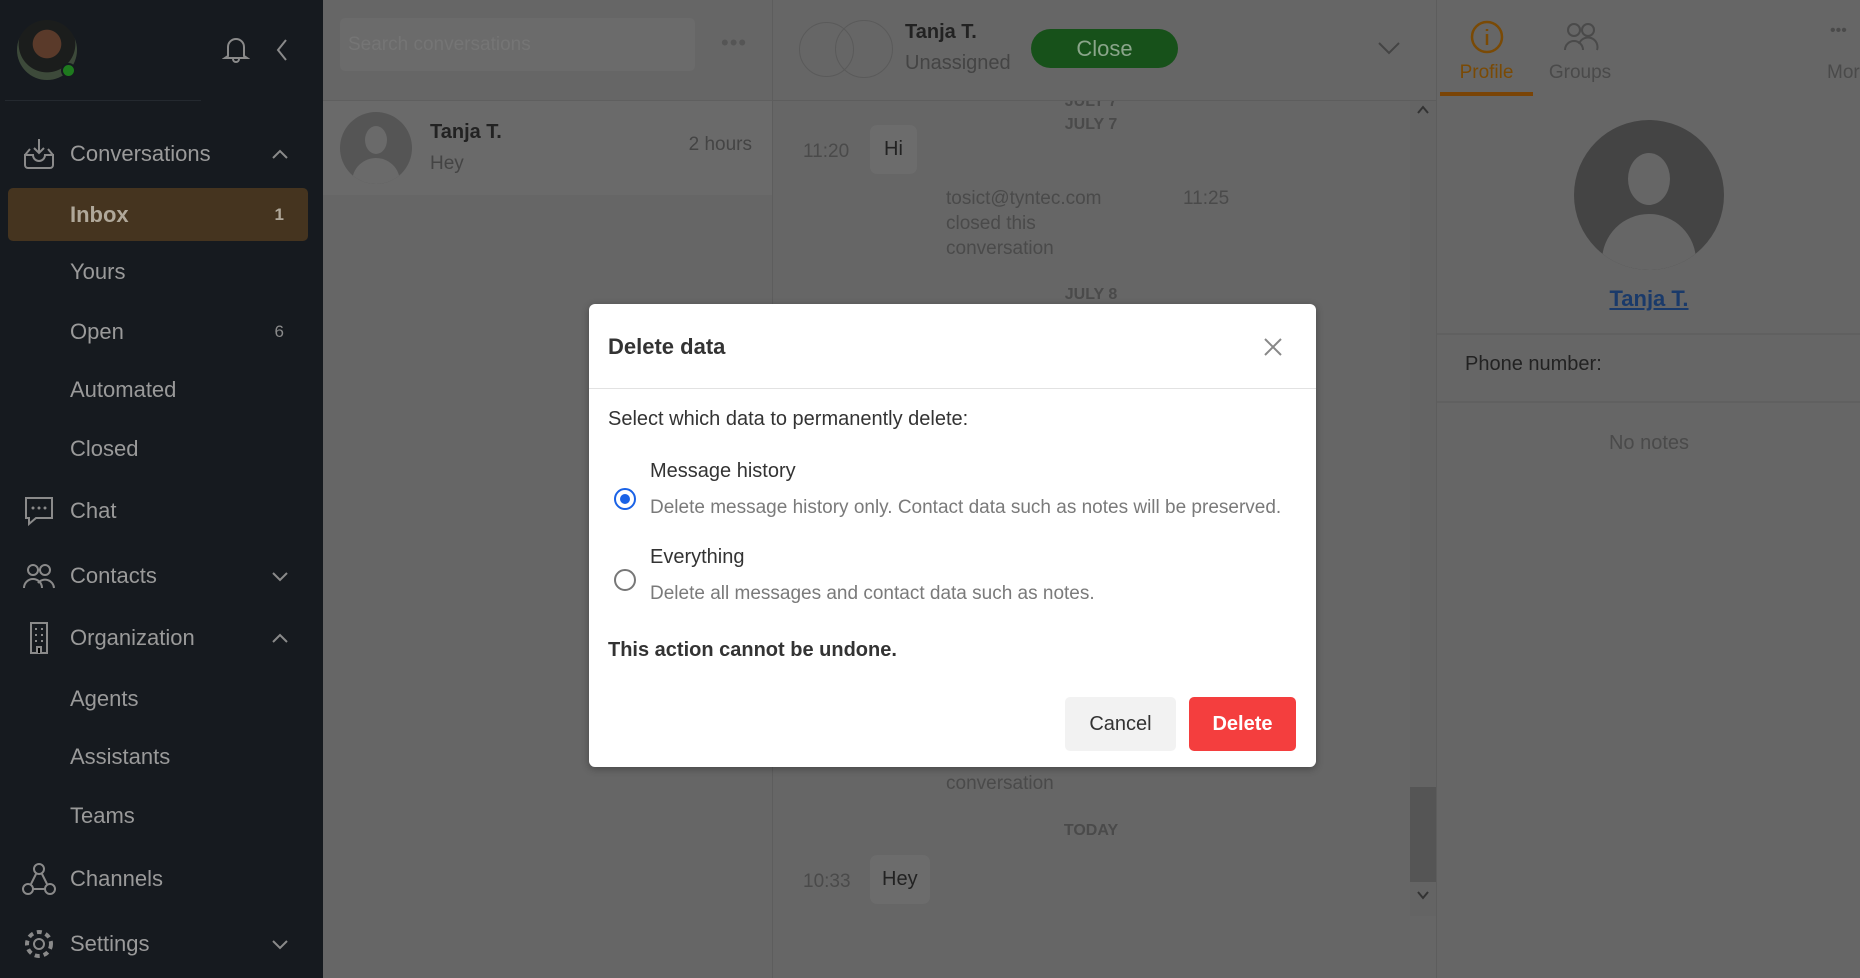 Image resolution: width=1860 pixels, height=978 pixels. What do you see at coordinates (1648, 299) in the screenshot?
I see `profile-name-link: Tanja T.` at bounding box center [1648, 299].